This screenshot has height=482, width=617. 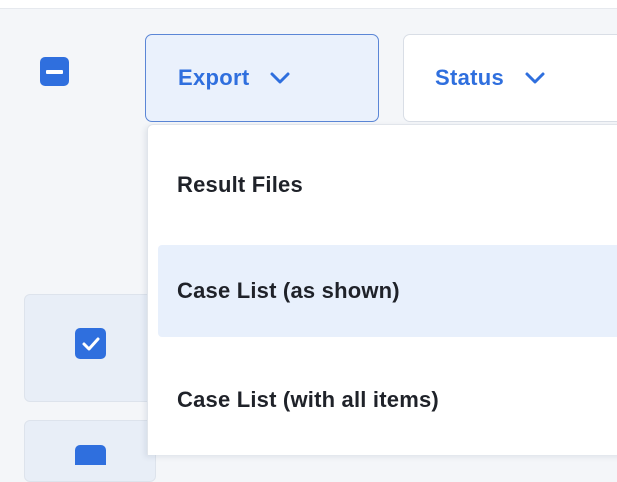 I want to click on export-button-label: Export, so click(x=214, y=77).